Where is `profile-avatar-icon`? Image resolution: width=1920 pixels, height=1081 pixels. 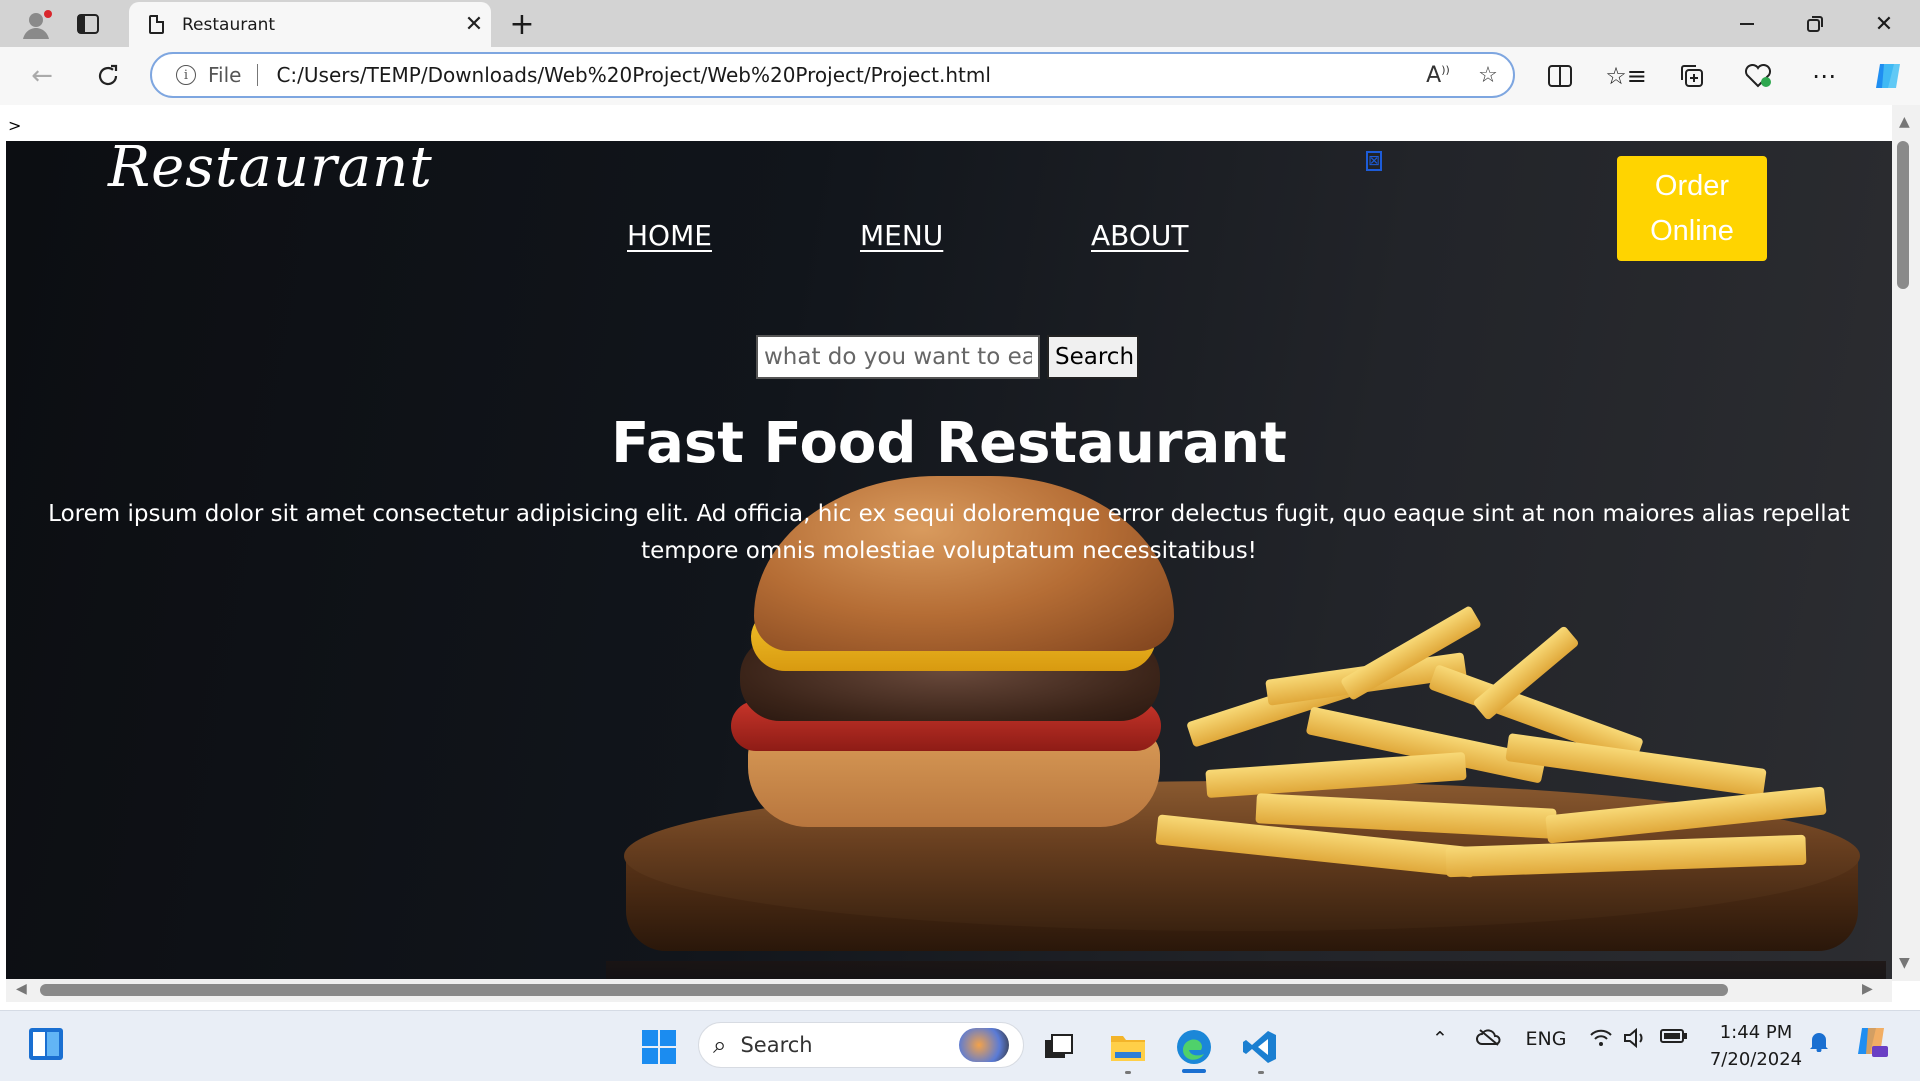
profile-avatar-icon is located at coordinates (36, 24).